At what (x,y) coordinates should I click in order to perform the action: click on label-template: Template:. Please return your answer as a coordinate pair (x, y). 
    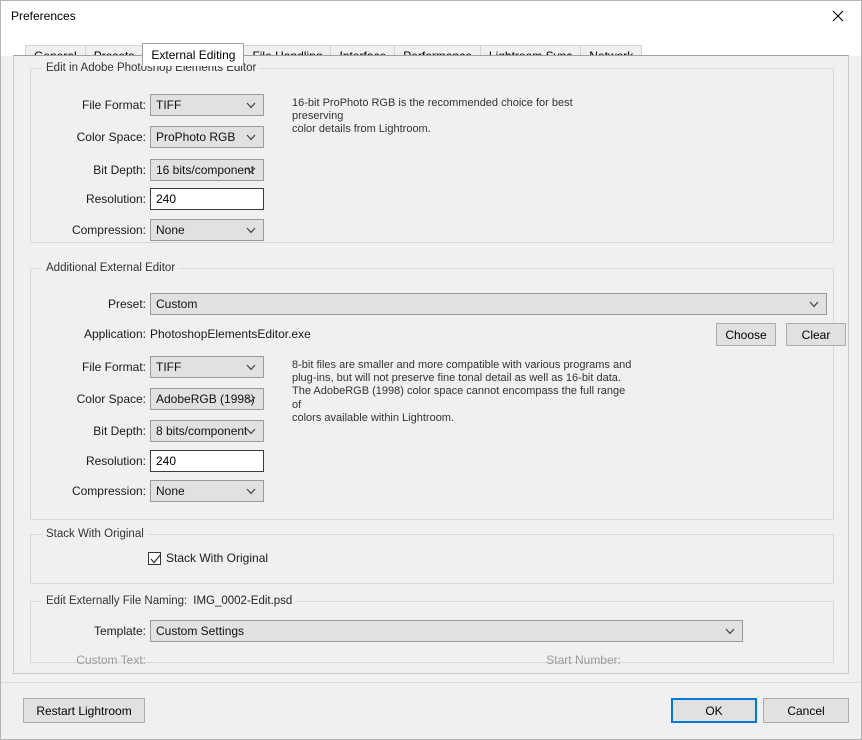
    Looking at the image, I should click on (119, 631).